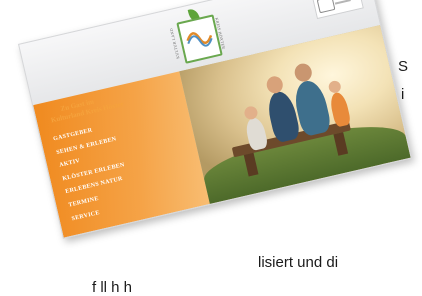 This screenshot has height=296, width=422. What do you see at coordinates (326, 7) in the screenshot?
I see `partner-mark-icon` at bounding box center [326, 7].